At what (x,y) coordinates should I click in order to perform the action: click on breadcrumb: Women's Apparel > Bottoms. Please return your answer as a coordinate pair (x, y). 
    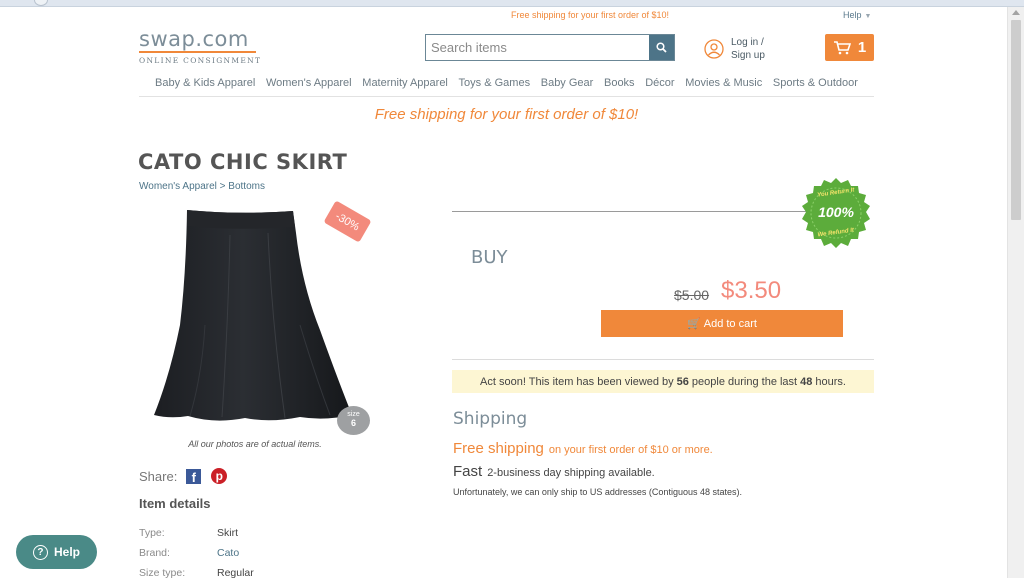
    Looking at the image, I should click on (202, 186).